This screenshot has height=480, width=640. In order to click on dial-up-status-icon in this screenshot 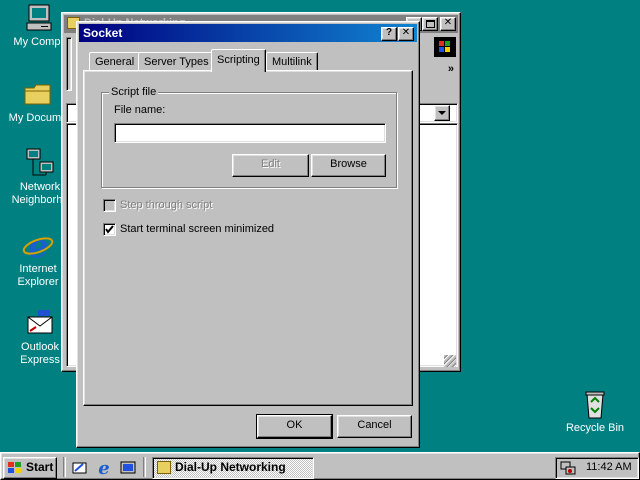, I will do `click(568, 468)`.